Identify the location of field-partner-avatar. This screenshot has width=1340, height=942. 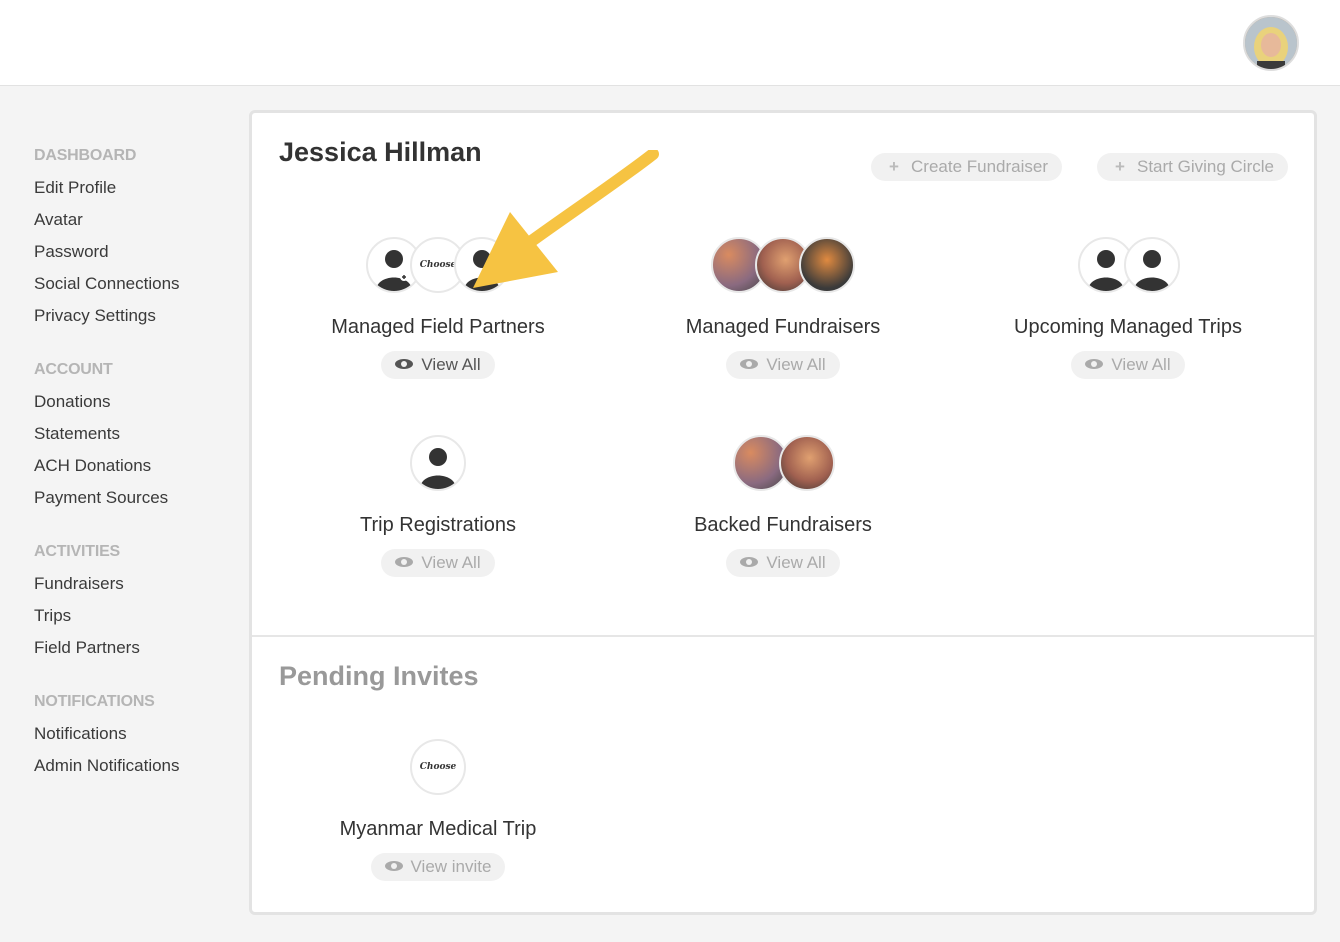
(482, 265).